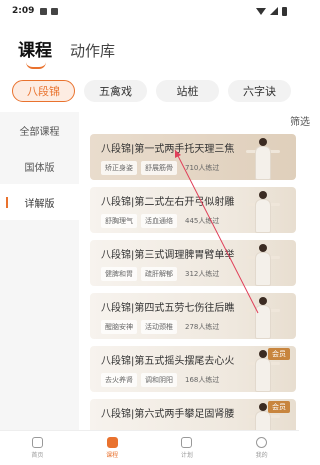 Image resolution: width=320 pixels, height=465 pixels. What do you see at coordinates (159, 274) in the screenshot?
I see `course-tag: 疏肝解郁` at bounding box center [159, 274].